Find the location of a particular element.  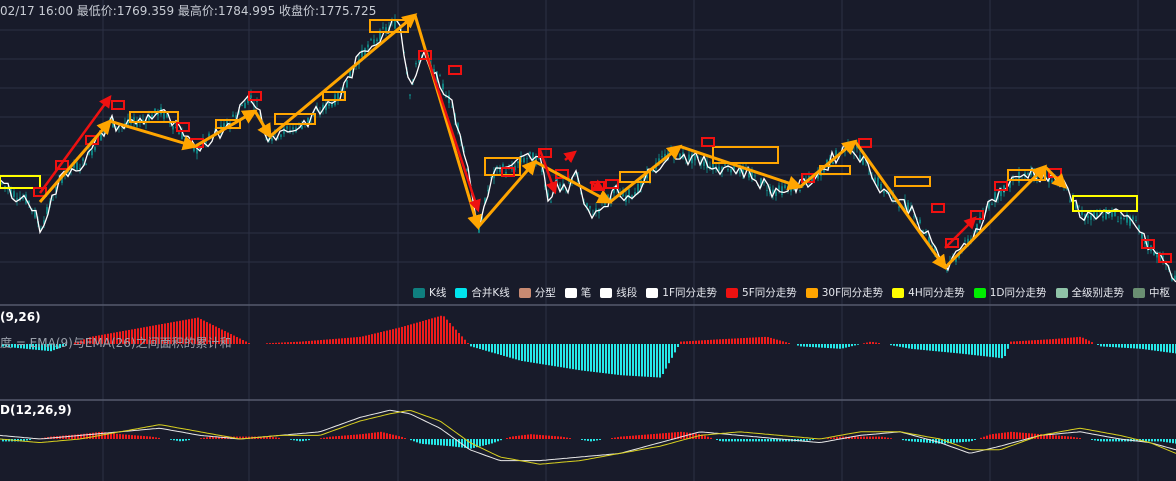

fractal-mark is located at coordinates (938, 208).